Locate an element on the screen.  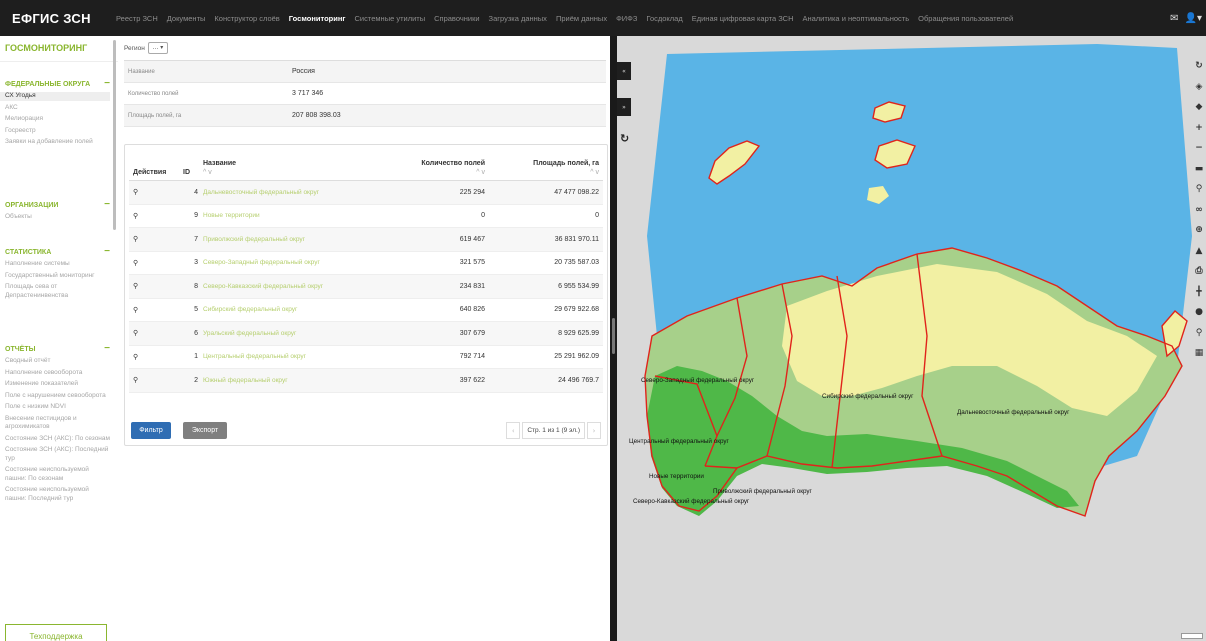
app-title: ЕФГИС ЗСН is located at coordinates (58, 18).